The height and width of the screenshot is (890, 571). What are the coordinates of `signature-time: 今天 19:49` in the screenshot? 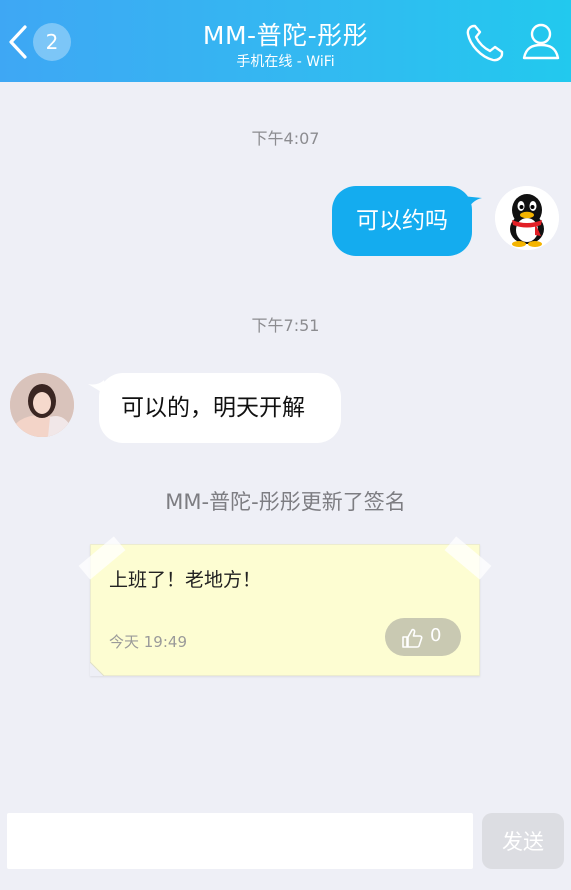 It's located at (148, 642).